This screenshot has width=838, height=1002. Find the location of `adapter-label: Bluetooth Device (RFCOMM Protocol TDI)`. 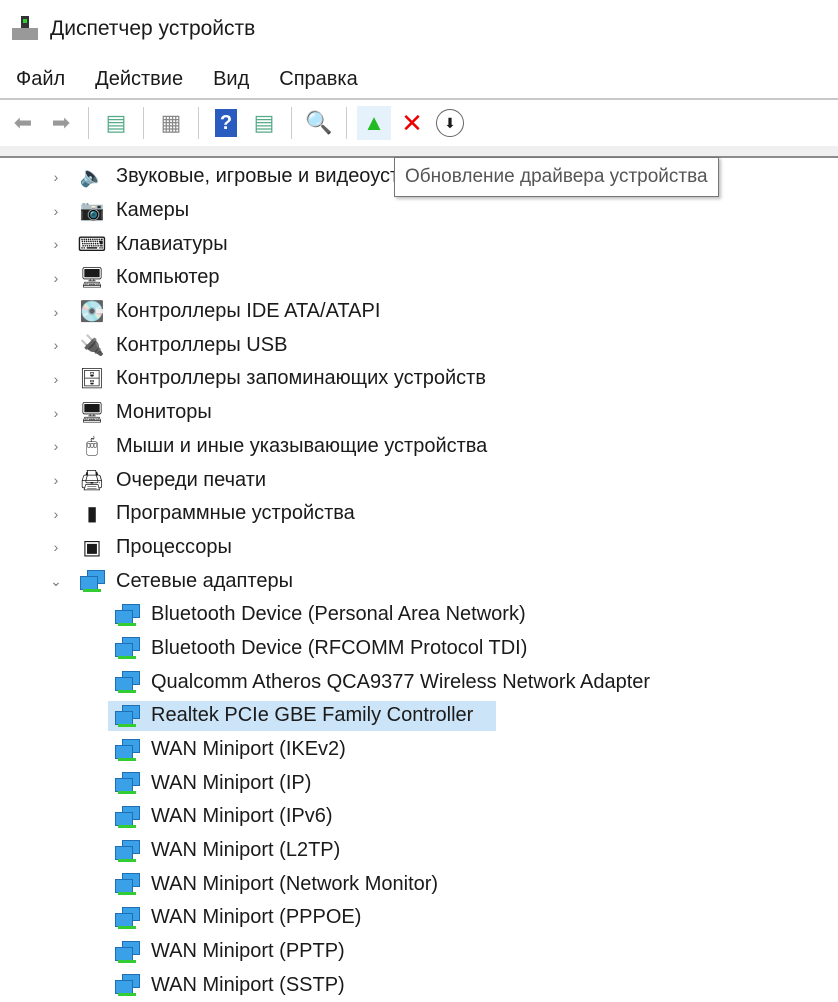

adapter-label: Bluetooth Device (RFCOMM Protocol TDI) is located at coordinates (339, 648).